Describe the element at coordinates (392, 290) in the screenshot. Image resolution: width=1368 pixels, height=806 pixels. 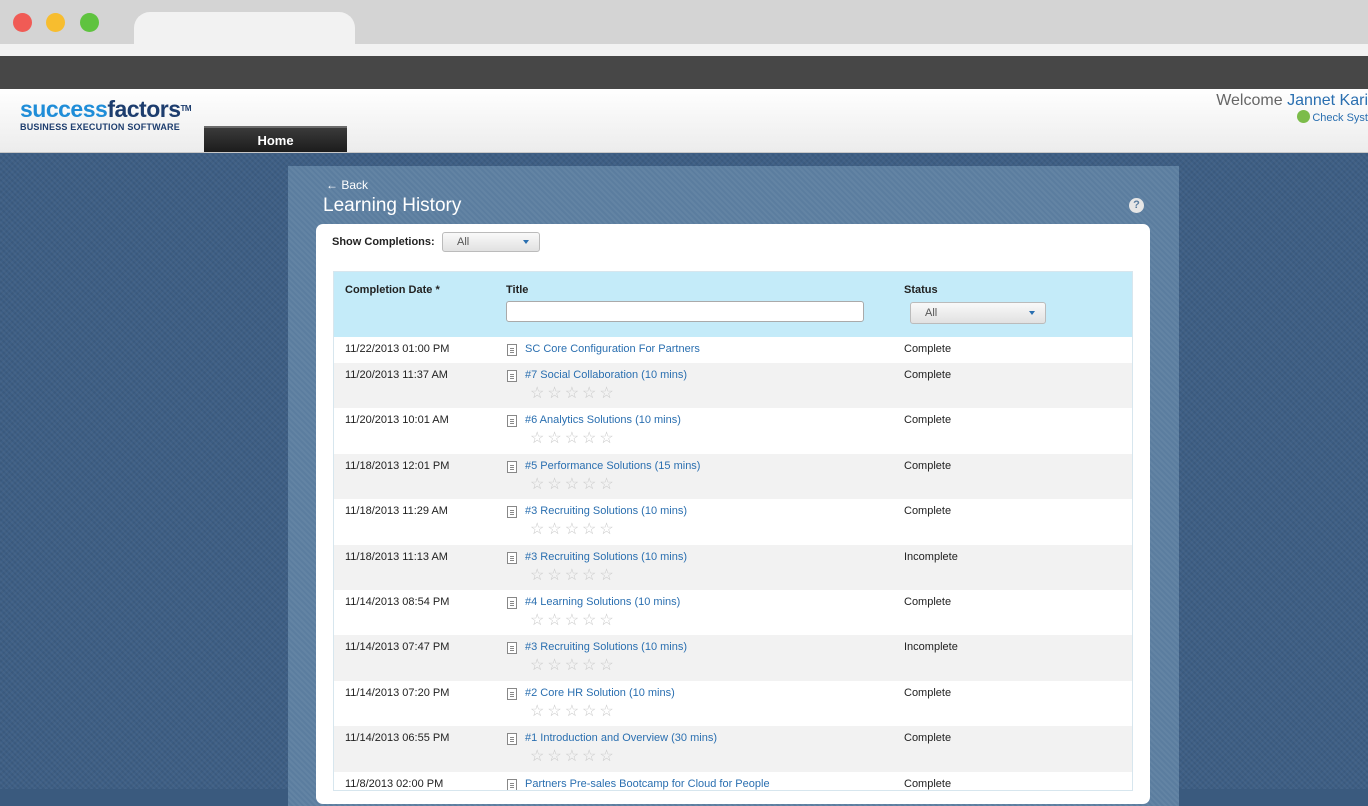
I see `column-header-completion-date: Completion Date *` at that location.